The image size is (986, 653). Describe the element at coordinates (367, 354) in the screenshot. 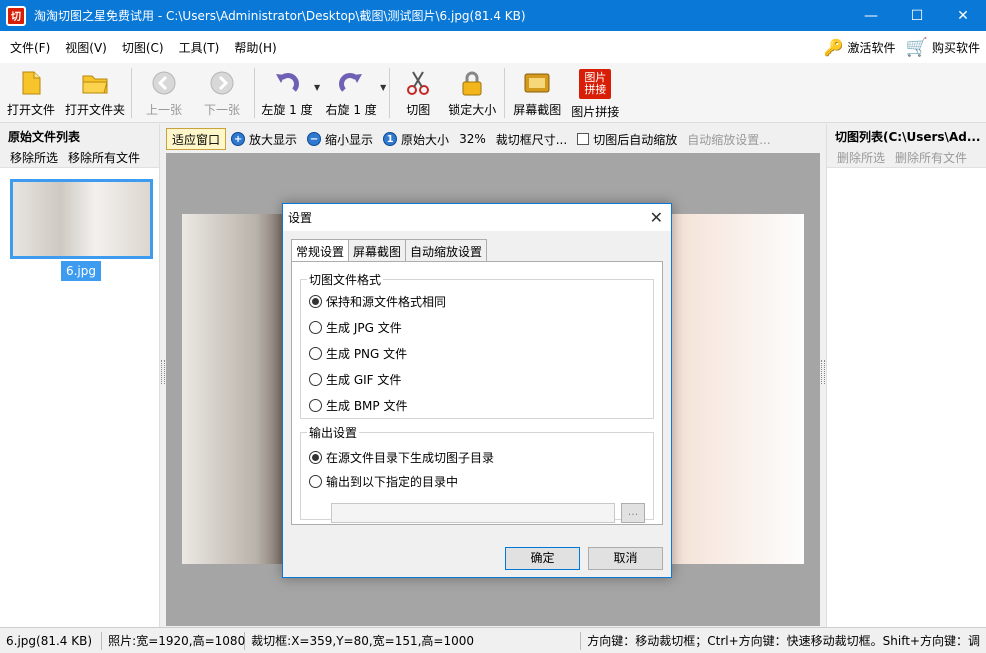

I see `format-option-label: 生成 PNG 文件` at that location.